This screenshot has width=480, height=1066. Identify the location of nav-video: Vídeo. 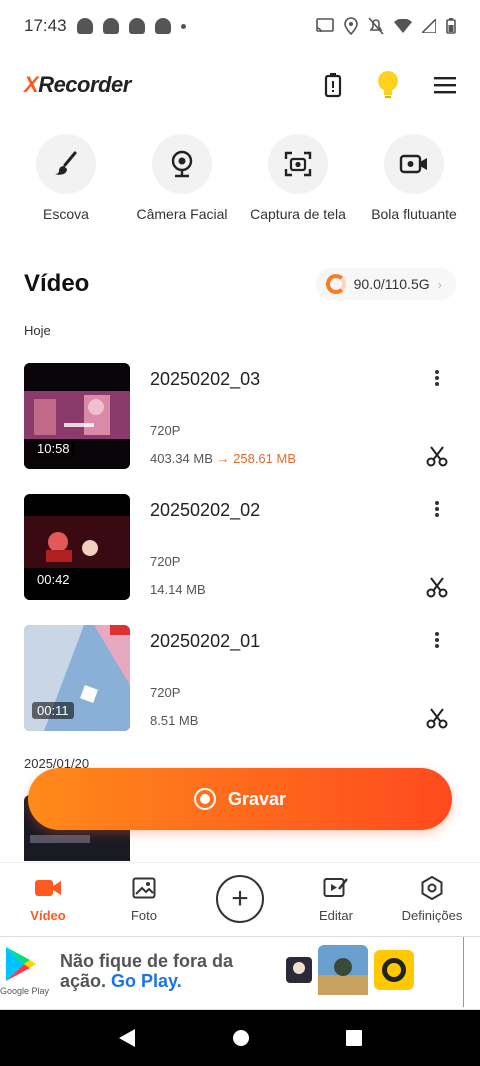
(48, 898).